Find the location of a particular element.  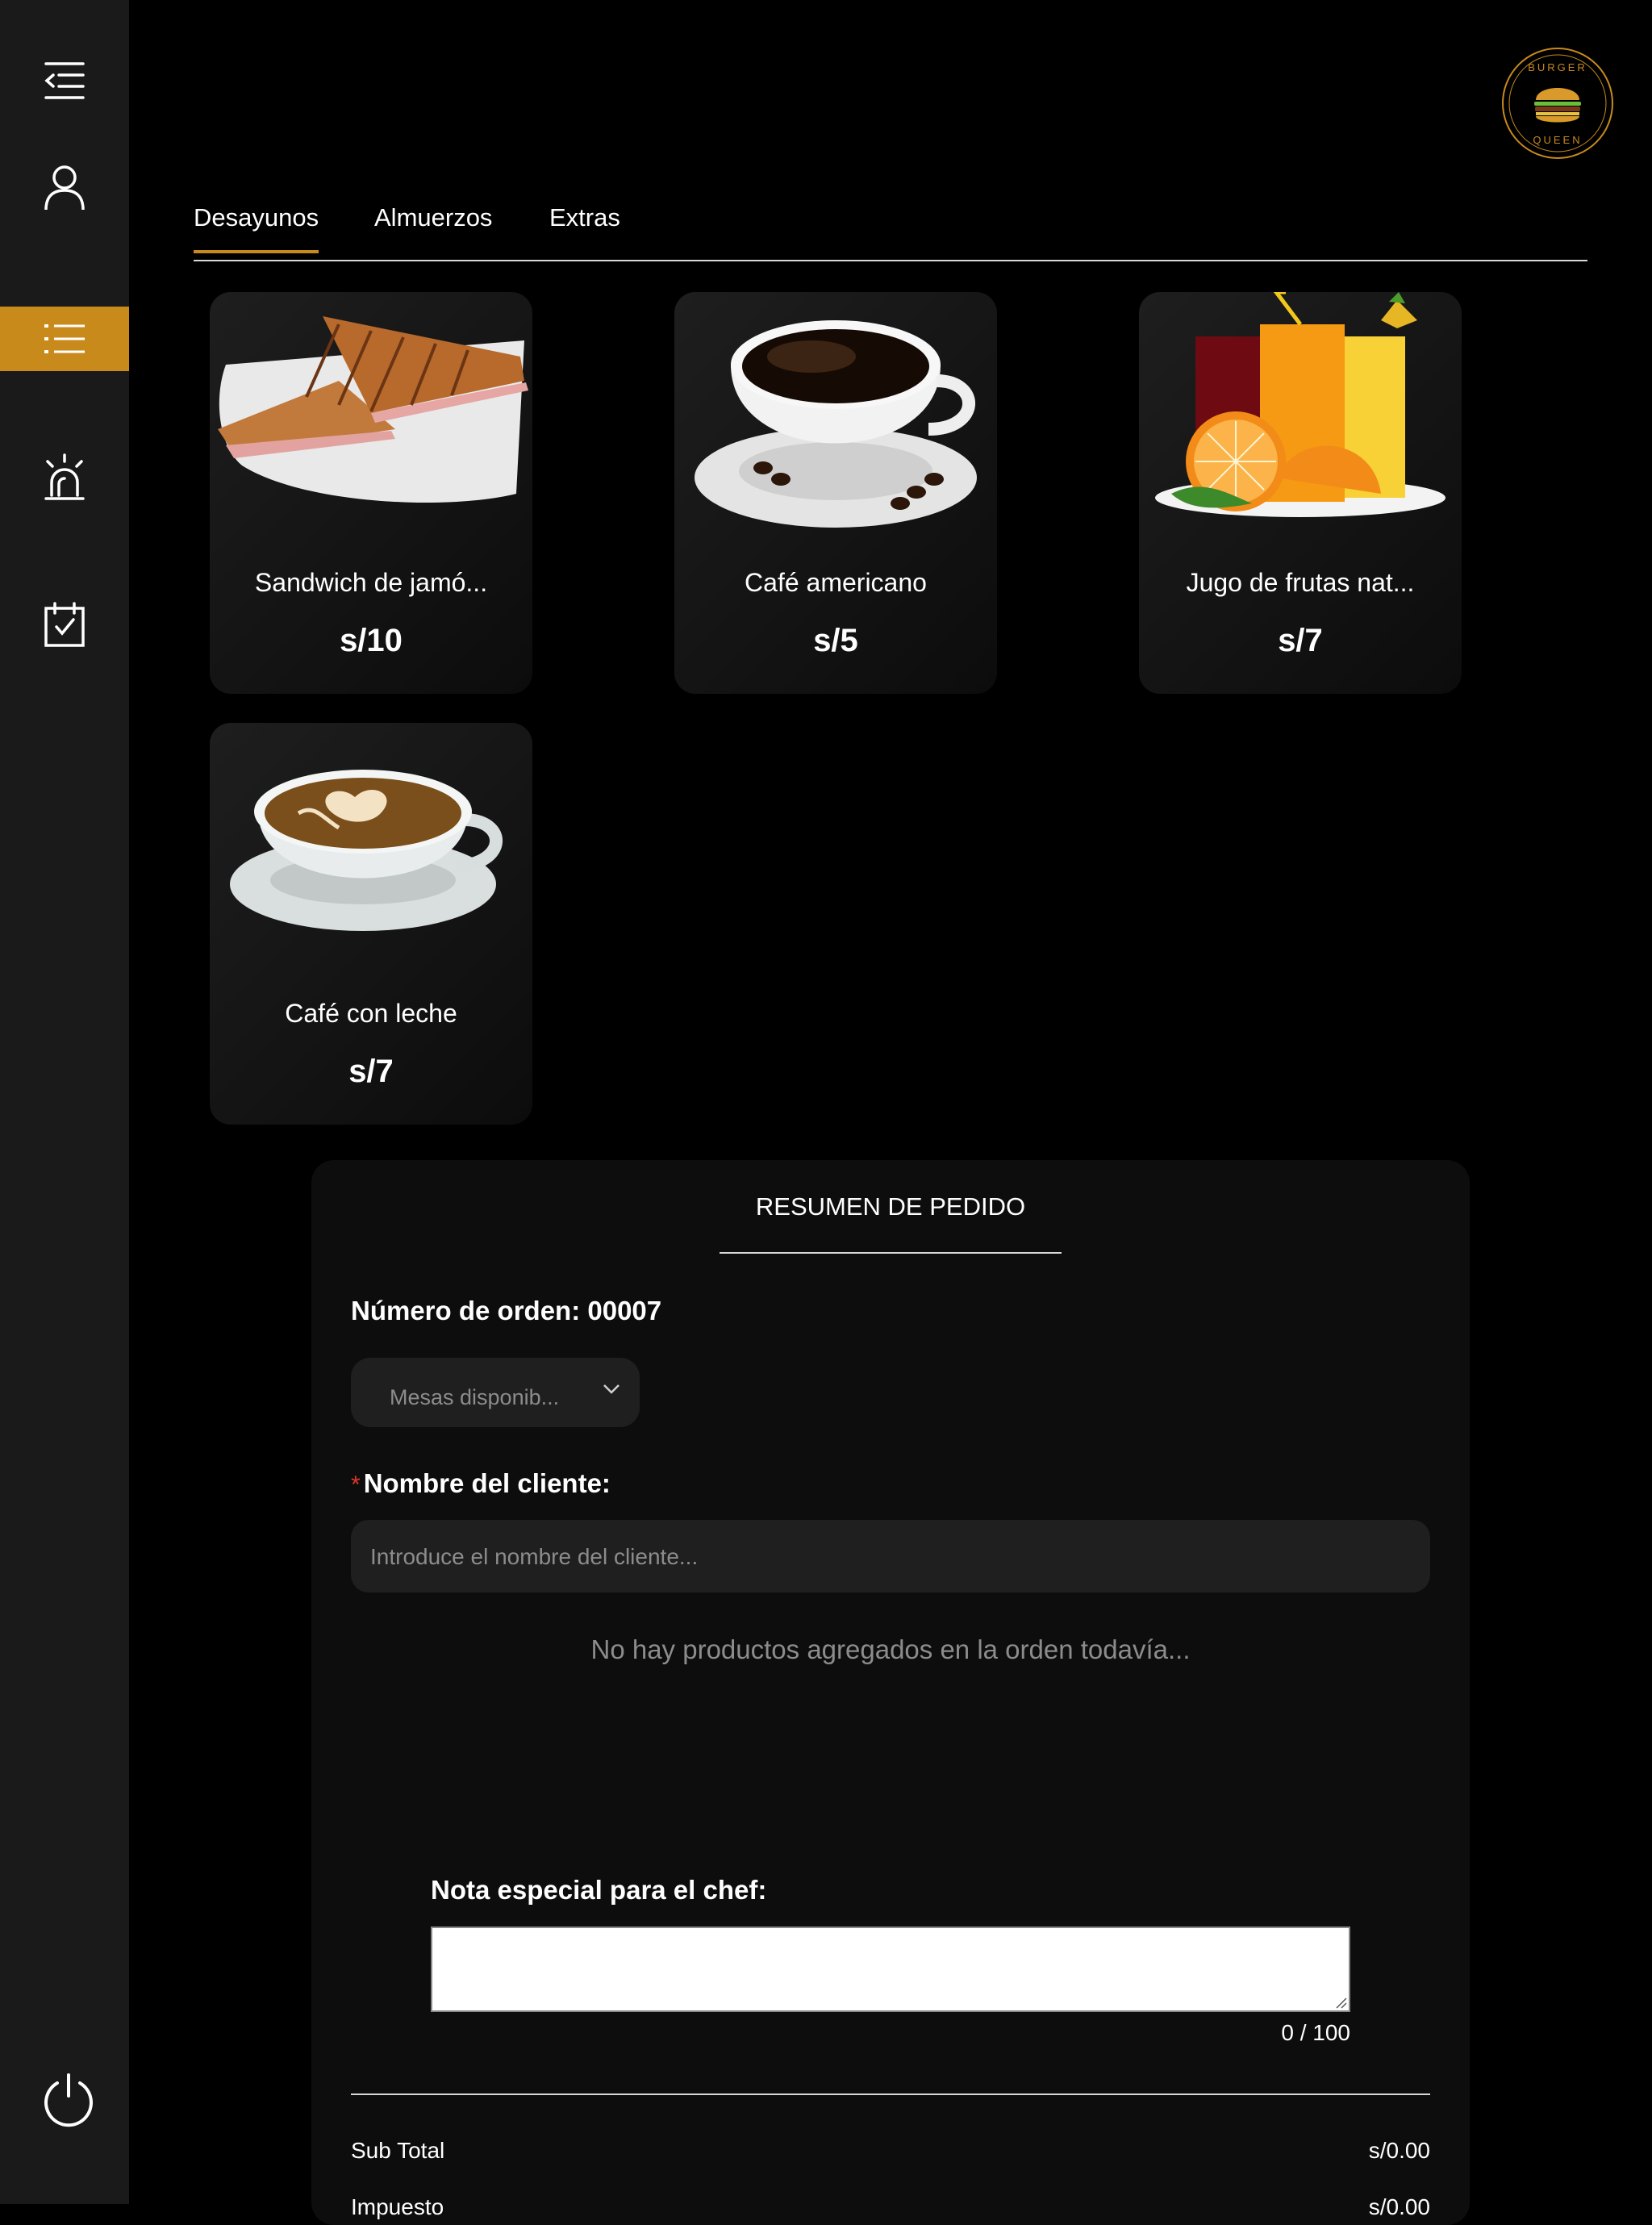

summary-title-divider is located at coordinates (891, 1253).